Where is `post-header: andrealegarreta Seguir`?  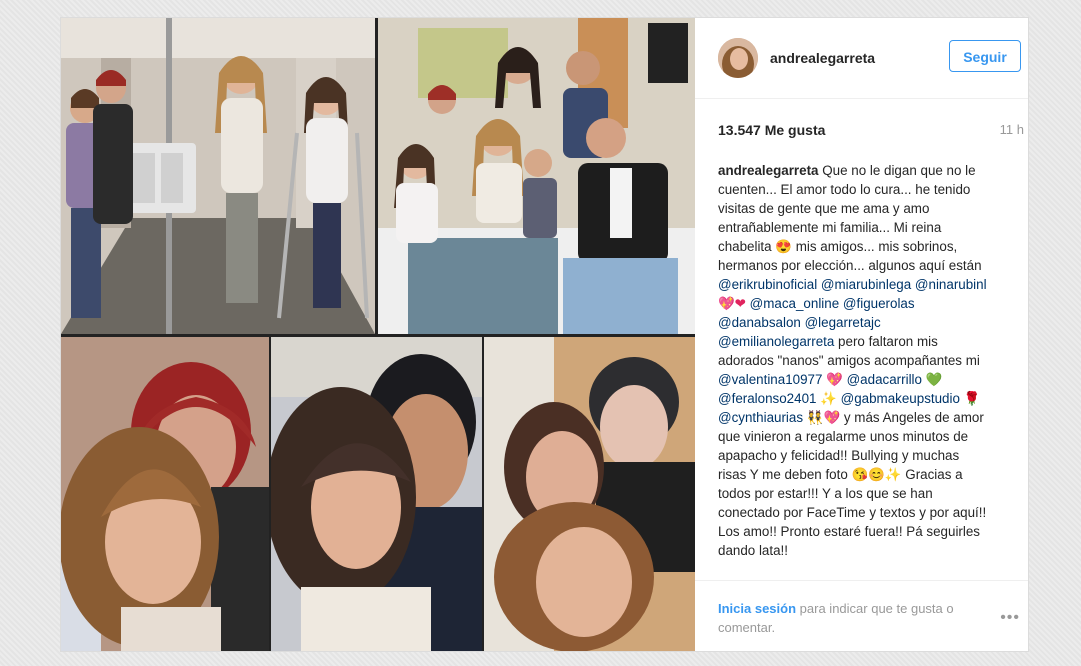
post-header: andrealegarreta Seguir is located at coordinates (861, 58).